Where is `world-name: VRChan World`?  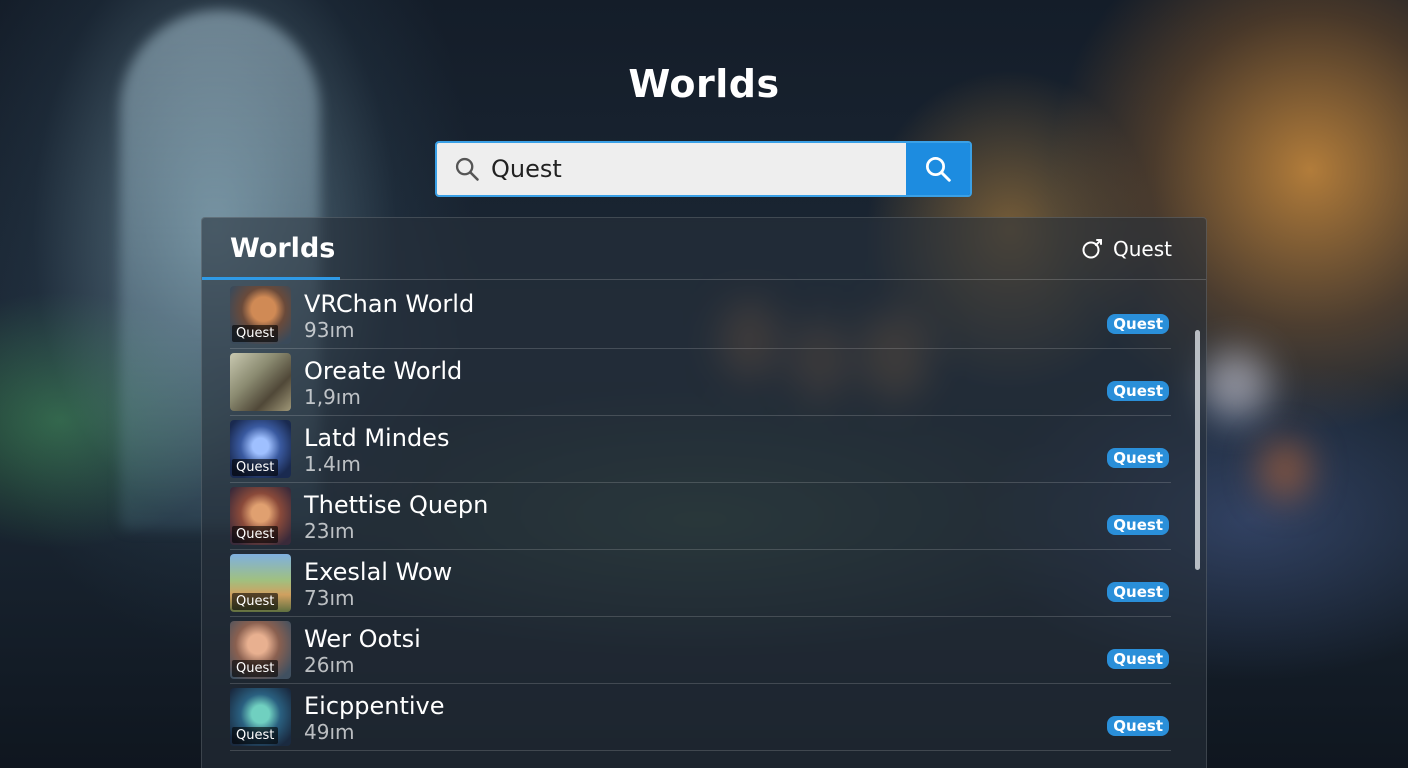
world-name: VRChan World is located at coordinates (389, 304).